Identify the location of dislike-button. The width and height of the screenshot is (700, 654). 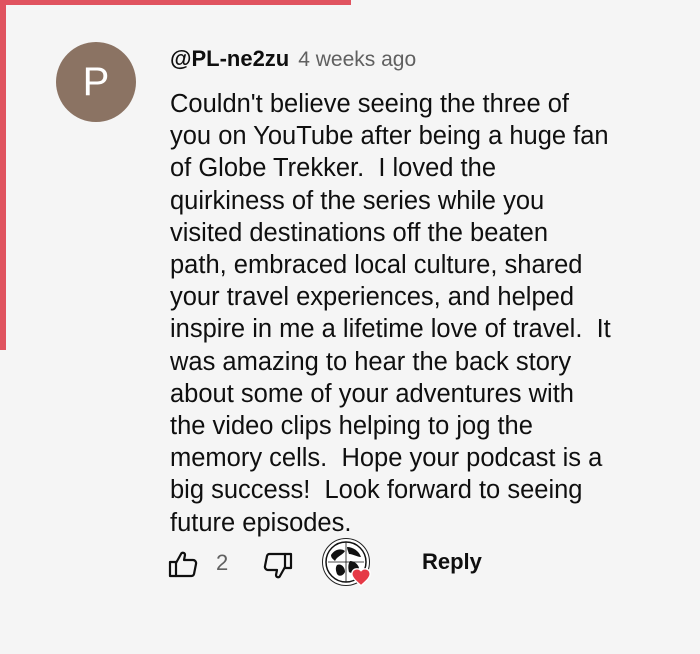
(279, 566).